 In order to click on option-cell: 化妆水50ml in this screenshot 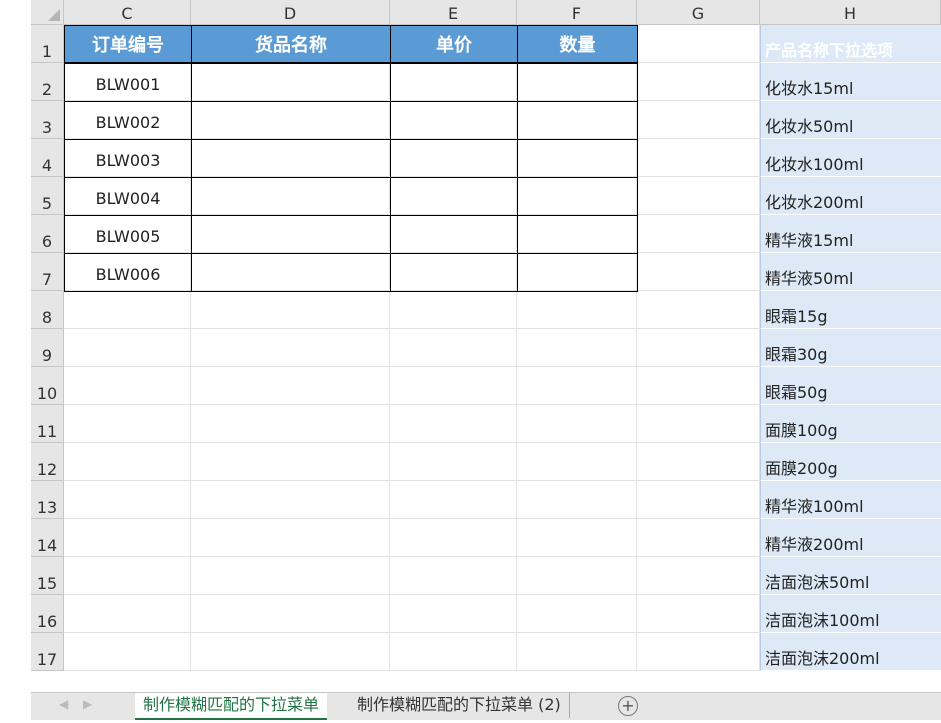, I will do `click(850, 120)`.